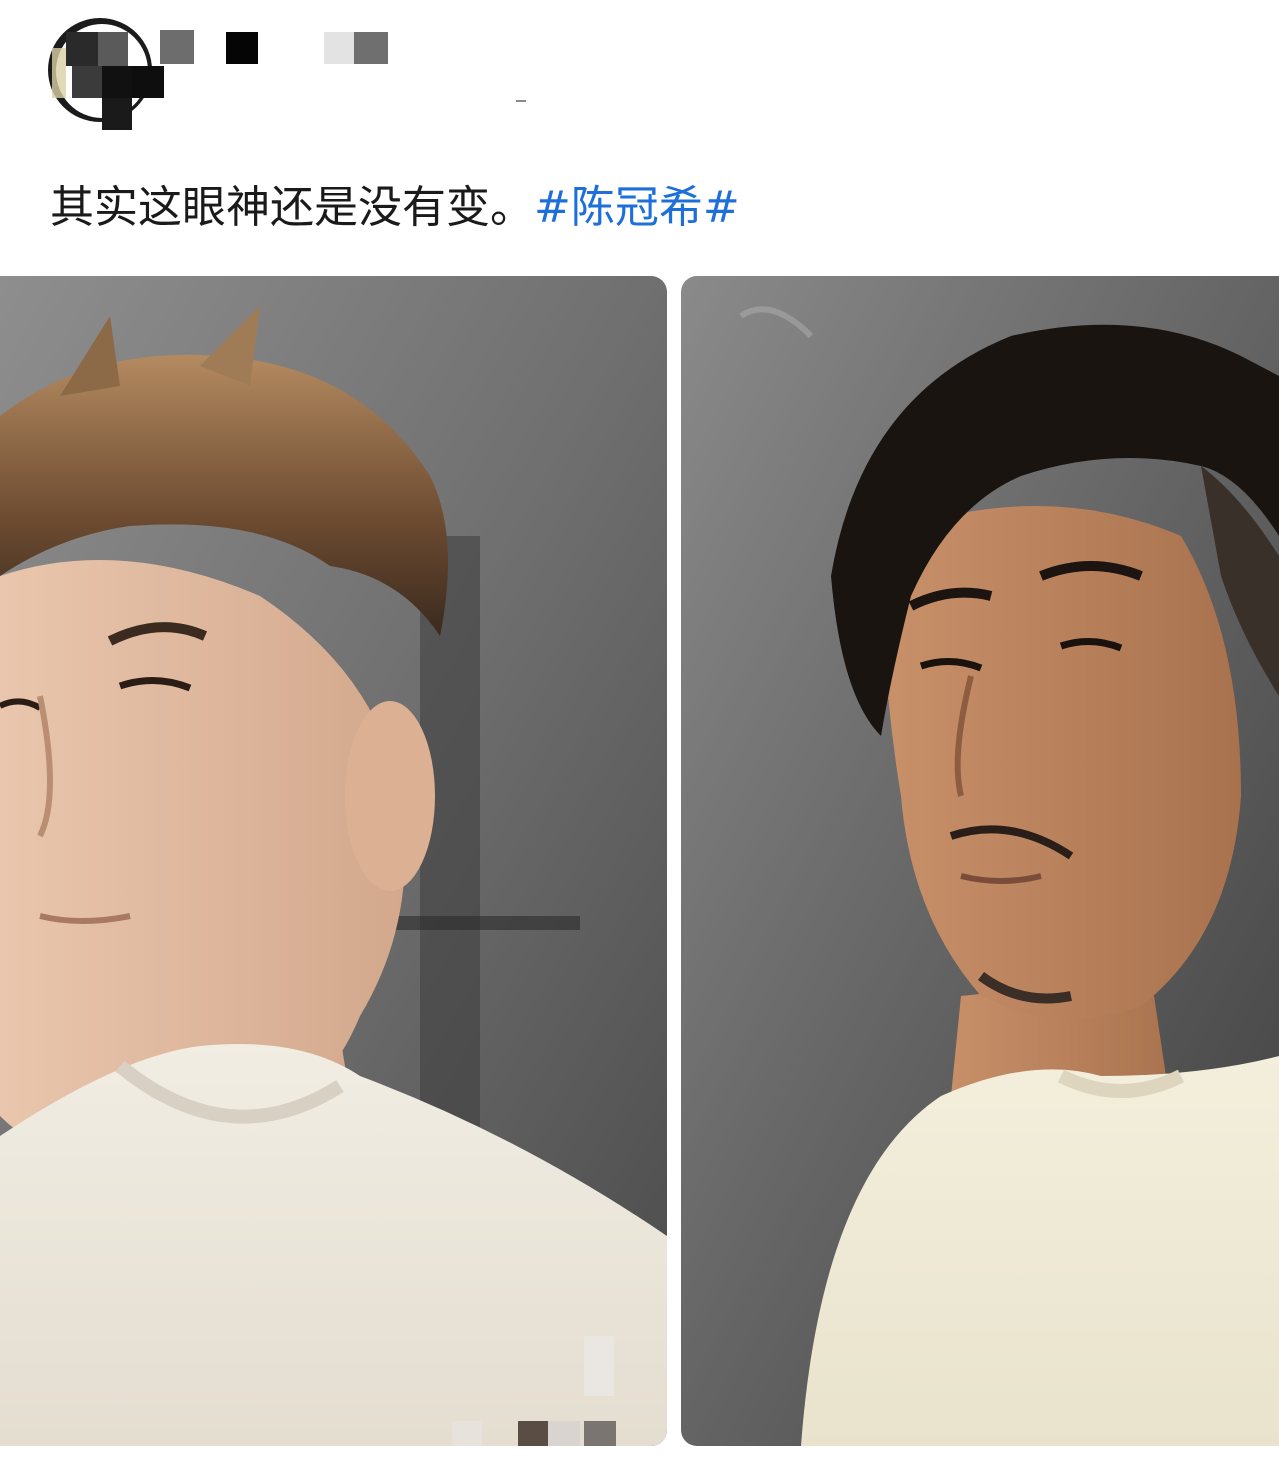 This screenshot has width=1279, height=1472. I want to click on username-mosaic, so click(280, 50).